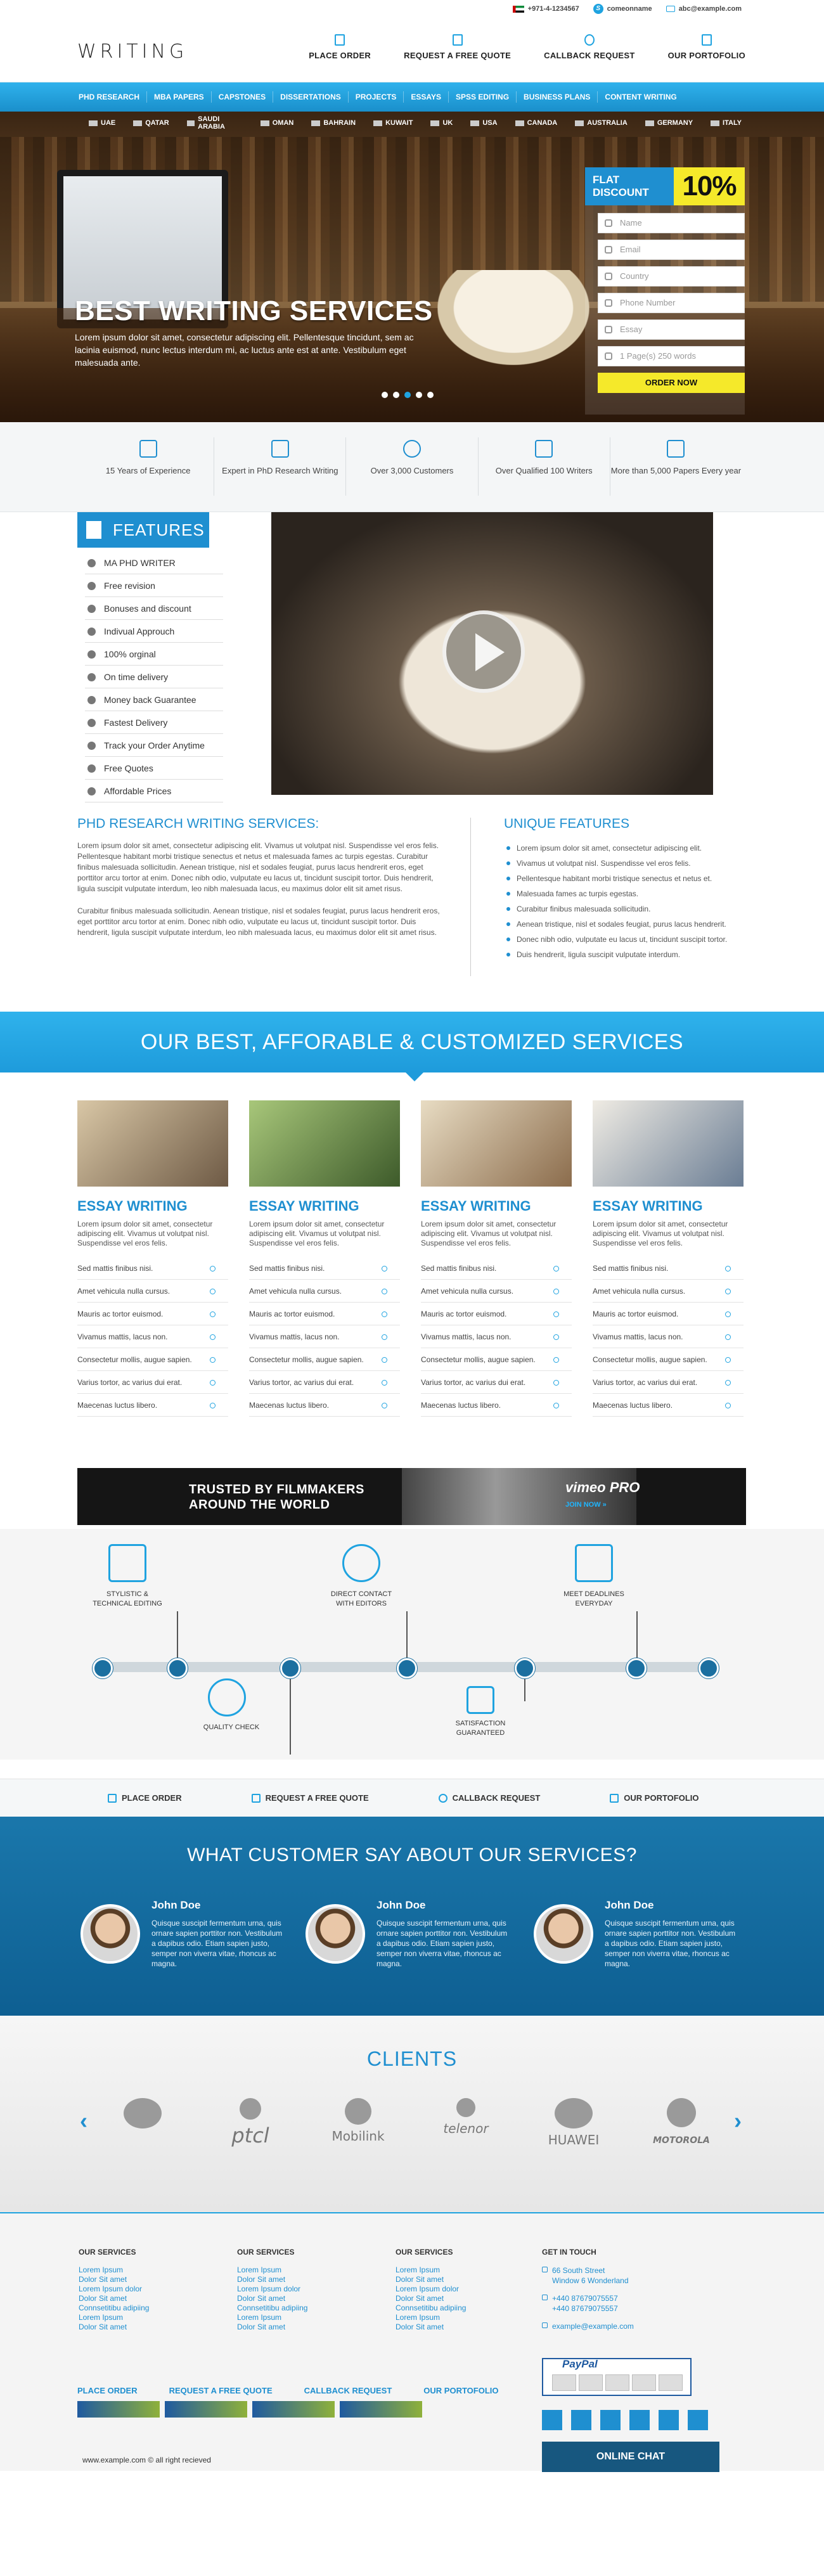 The image size is (824, 2576). I want to click on play-icon, so click(483, 651).